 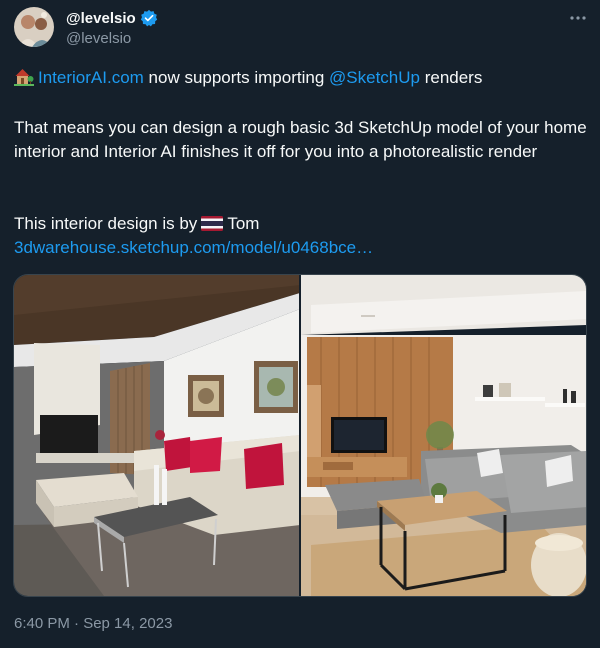 What do you see at coordinates (243, 223) in the screenshot?
I see `tweet-text-segment: Tom` at bounding box center [243, 223].